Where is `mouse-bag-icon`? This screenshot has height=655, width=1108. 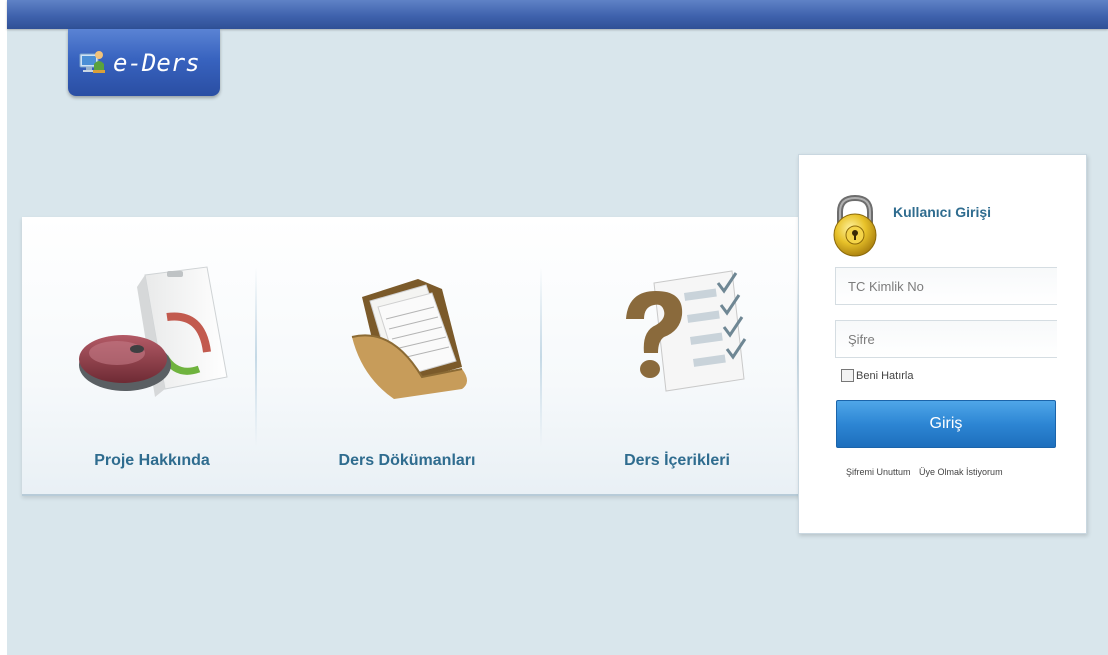 mouse-bag-icon is located at coordinates (153, 331).